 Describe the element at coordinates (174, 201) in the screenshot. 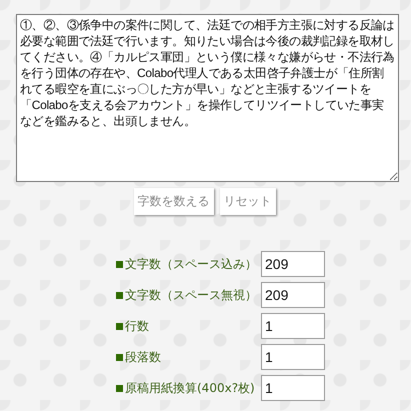

I see `action-button: 字数を数える` at that location.